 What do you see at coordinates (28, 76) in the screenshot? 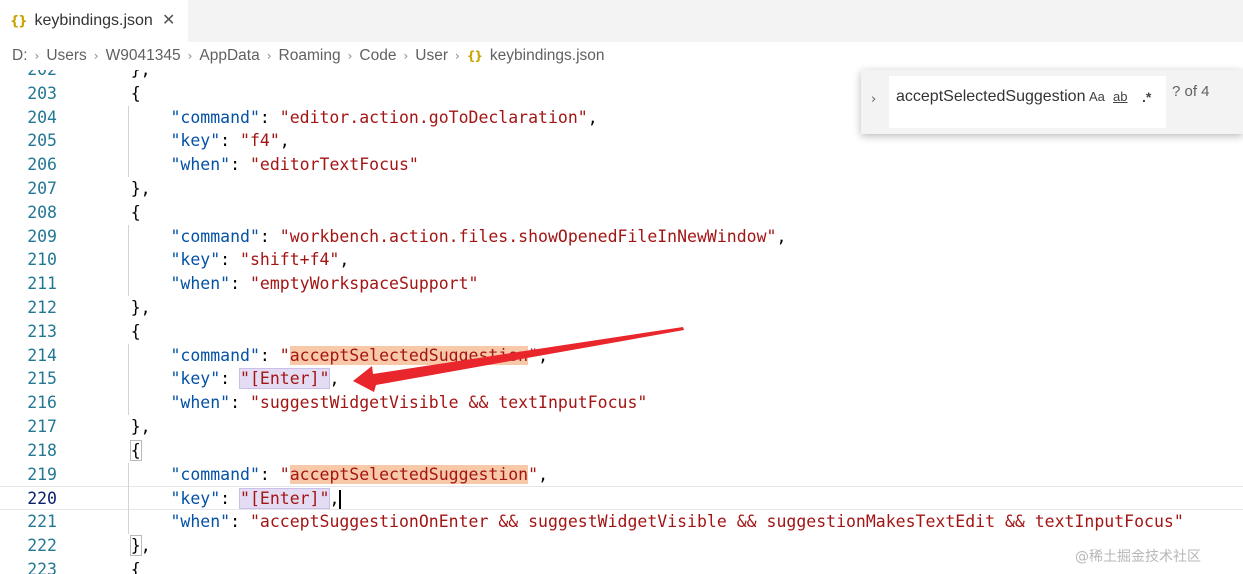
I see `line-number: 202` at bounding box center [28, 76].